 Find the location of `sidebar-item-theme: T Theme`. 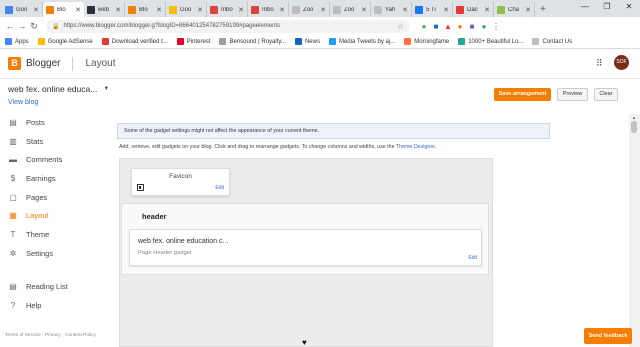

sidebar-item-theme: T Theme is located at coordinates (55, 234).